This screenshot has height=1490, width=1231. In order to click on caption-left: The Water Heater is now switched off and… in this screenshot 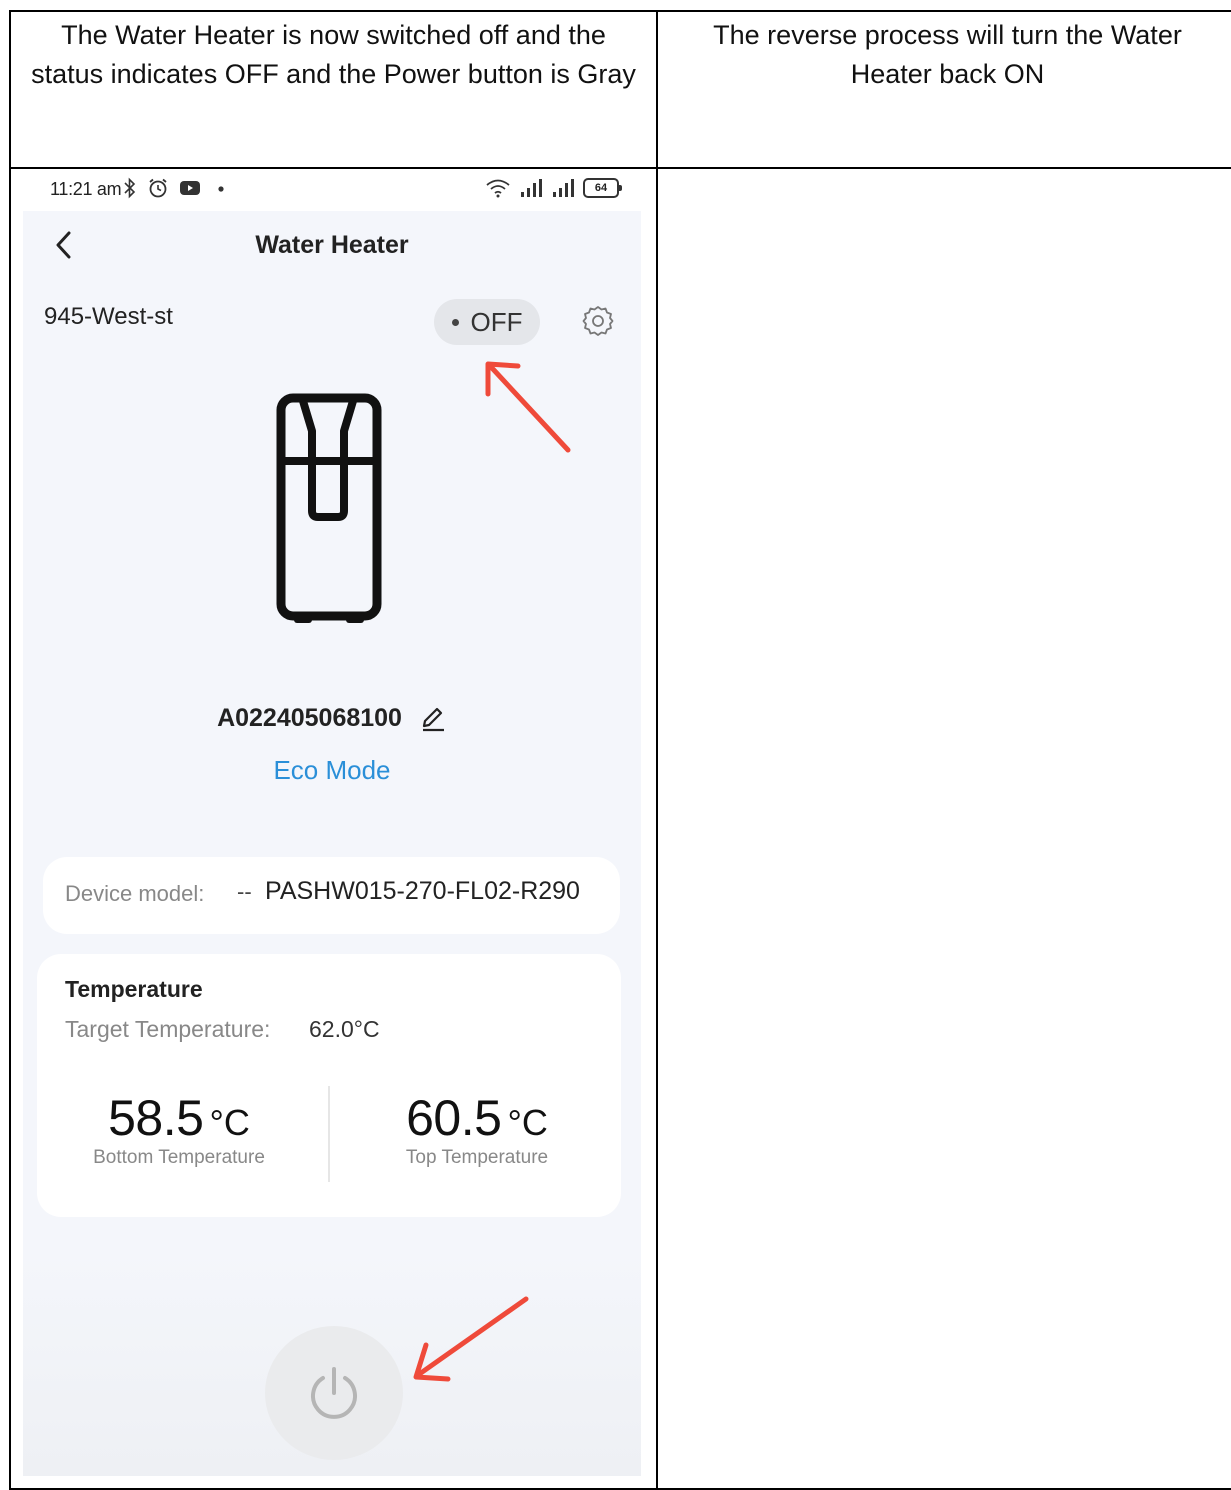, I will do `click(333, 54)`.